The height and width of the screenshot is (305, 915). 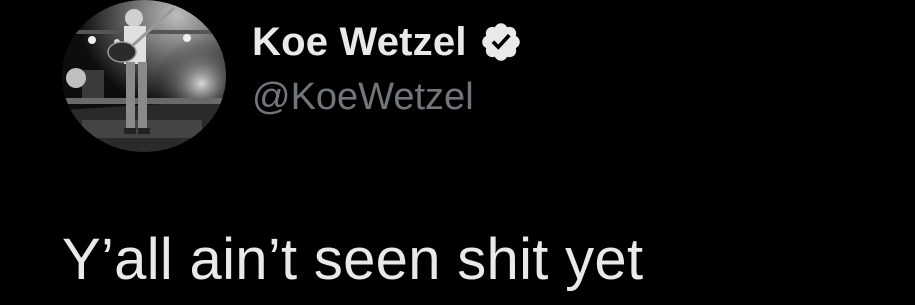 What do you see at coordinates (363, 97) in the screenshot?
I see `username-handle: @KoeWetzel` at bounding box center [363, 97].